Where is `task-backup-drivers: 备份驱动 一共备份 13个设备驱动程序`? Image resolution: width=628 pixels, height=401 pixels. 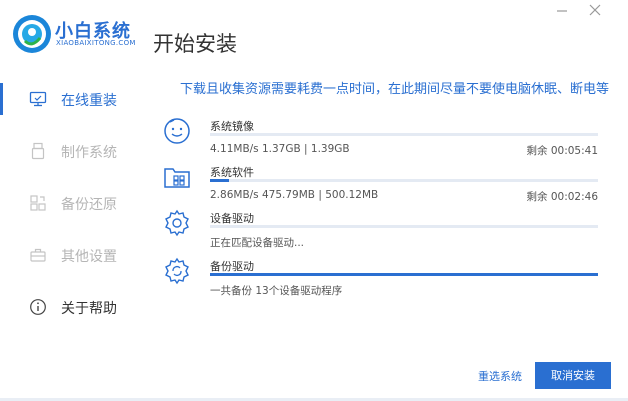
task-backup-drivers: 备份驱动 一共备份 13个设备驱动程序 is located at coordinates (382, 279).